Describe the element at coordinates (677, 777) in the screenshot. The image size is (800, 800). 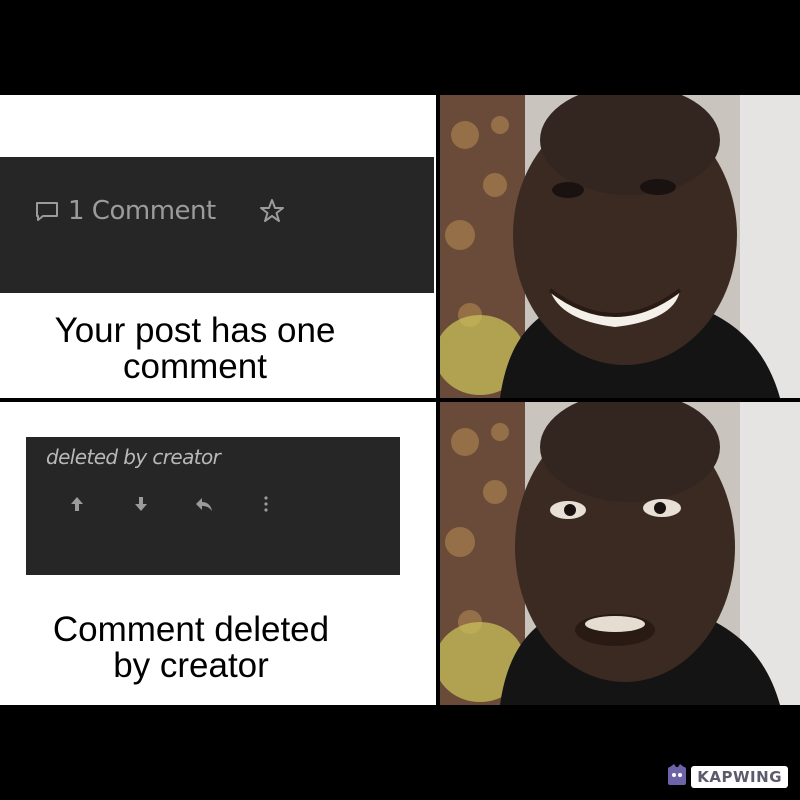
I see `kapwing-logo-icon` at that location.